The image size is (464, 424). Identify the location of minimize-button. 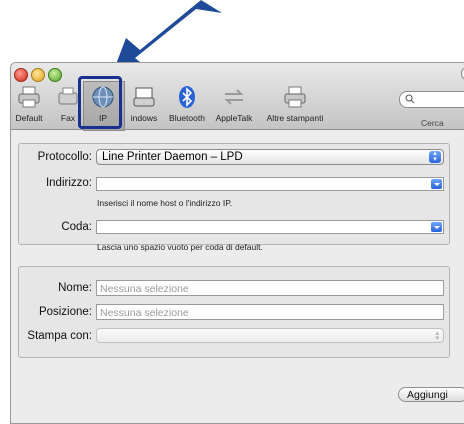
(38, 75).